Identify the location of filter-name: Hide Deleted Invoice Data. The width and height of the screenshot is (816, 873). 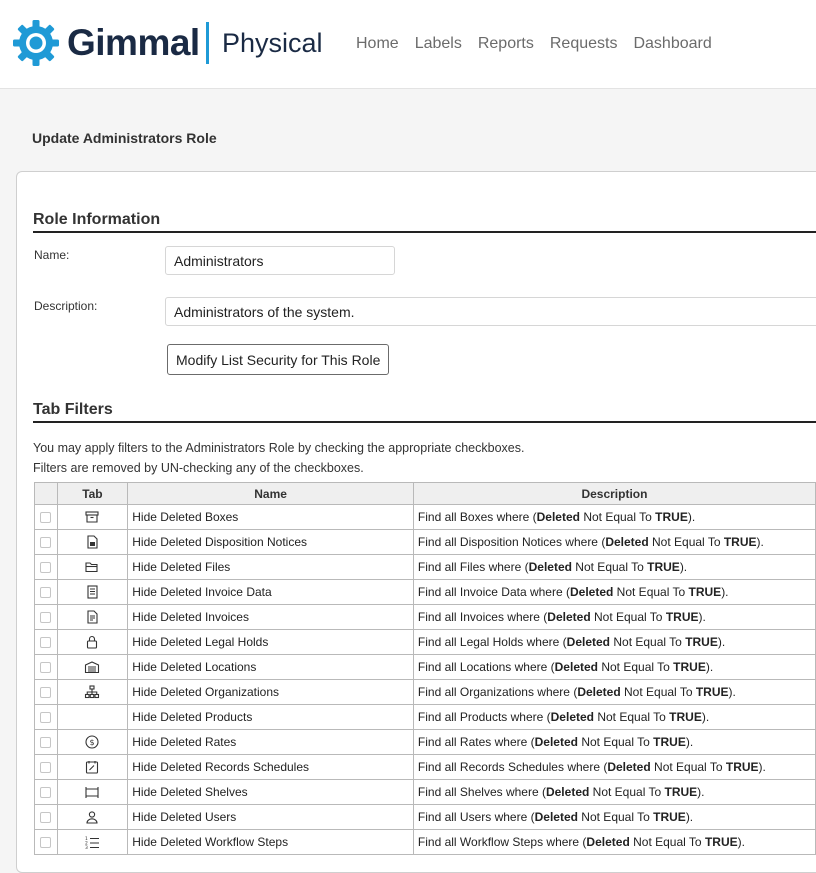
(270, 592).